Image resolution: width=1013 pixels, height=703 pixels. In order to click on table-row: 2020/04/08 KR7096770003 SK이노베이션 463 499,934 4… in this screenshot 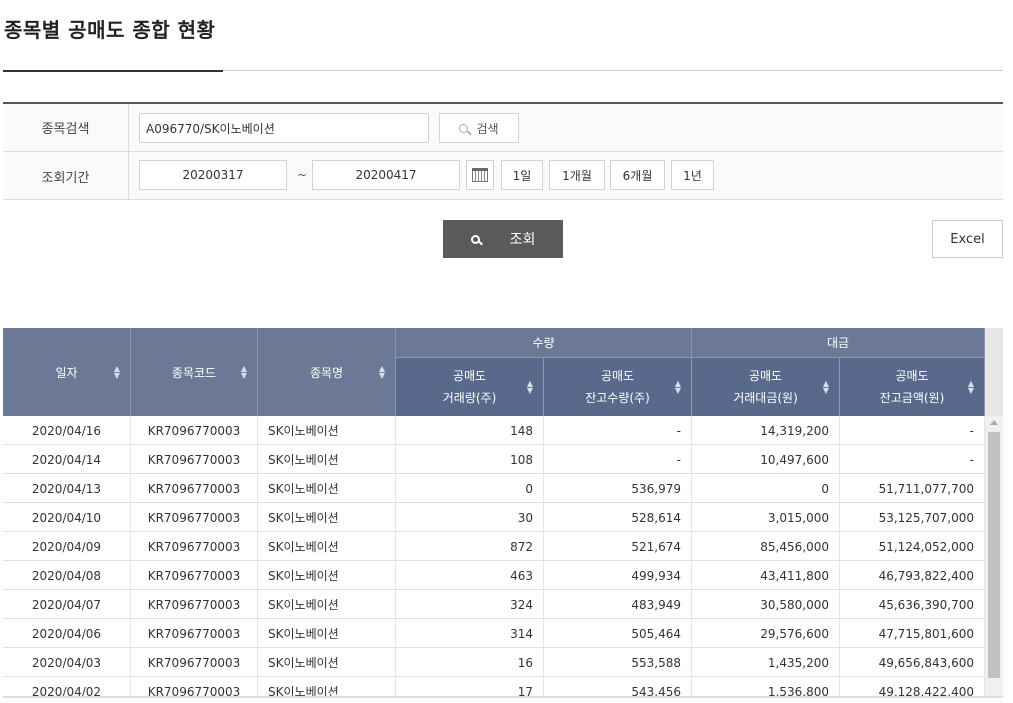, I will do `click(494, 575)`.